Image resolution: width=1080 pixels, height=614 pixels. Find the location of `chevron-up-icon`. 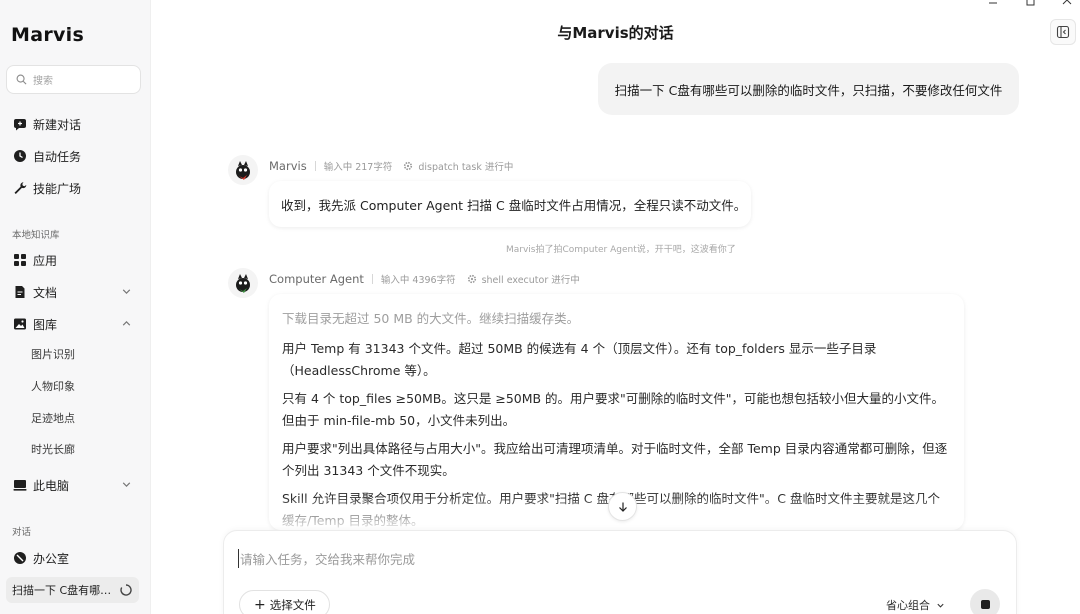

chevron-up-icon is located at coordinates (126, 323).